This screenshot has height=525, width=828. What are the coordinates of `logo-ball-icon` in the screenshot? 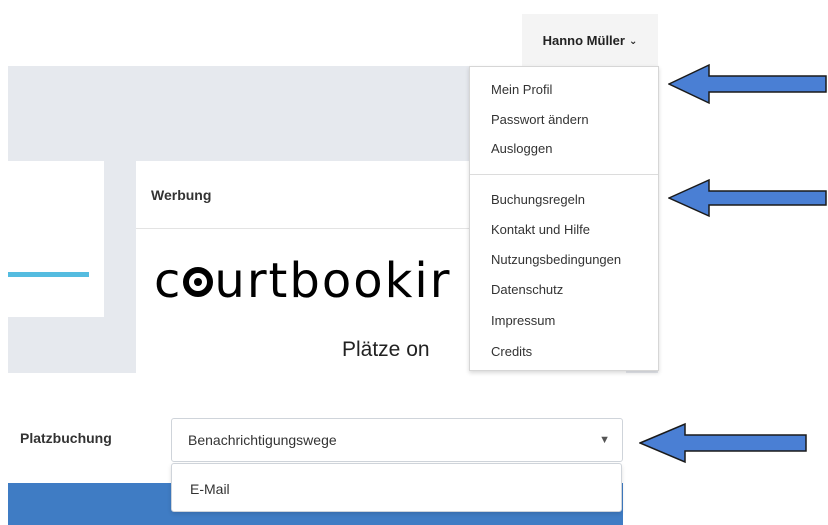 It's located at (198, 282).